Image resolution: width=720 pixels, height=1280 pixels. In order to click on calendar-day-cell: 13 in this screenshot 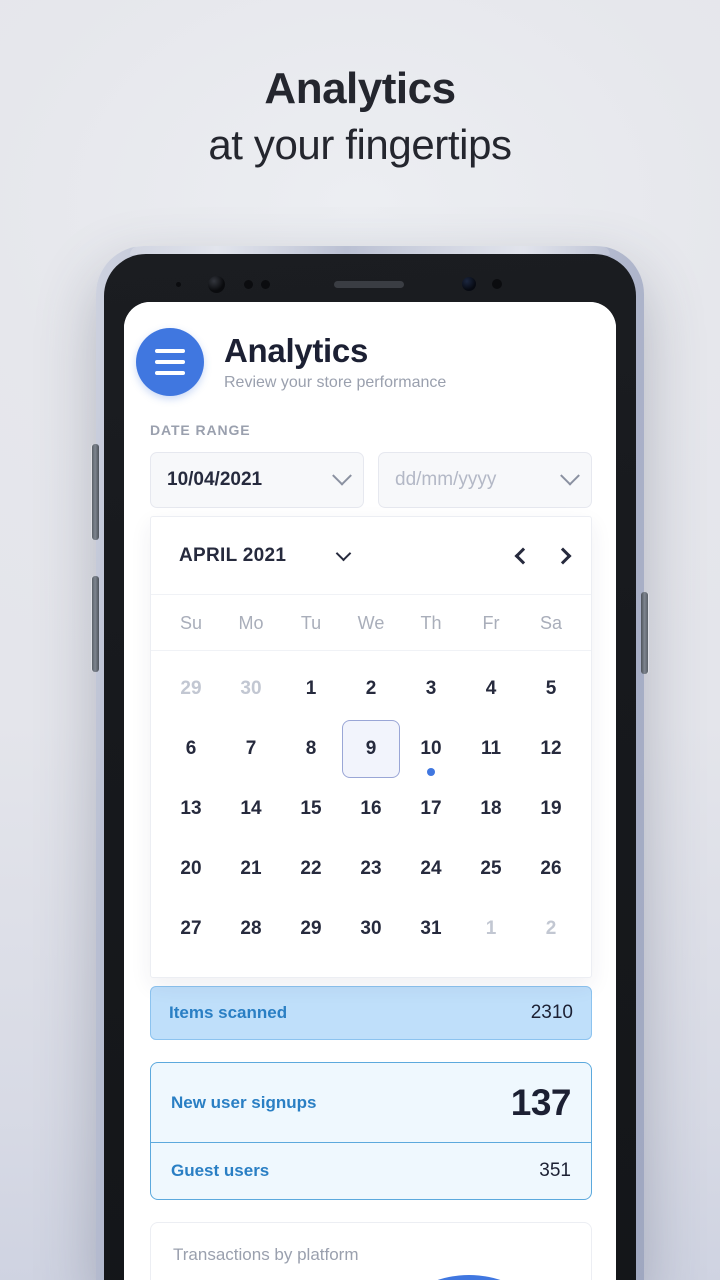, I will do `click(191, 809)`.